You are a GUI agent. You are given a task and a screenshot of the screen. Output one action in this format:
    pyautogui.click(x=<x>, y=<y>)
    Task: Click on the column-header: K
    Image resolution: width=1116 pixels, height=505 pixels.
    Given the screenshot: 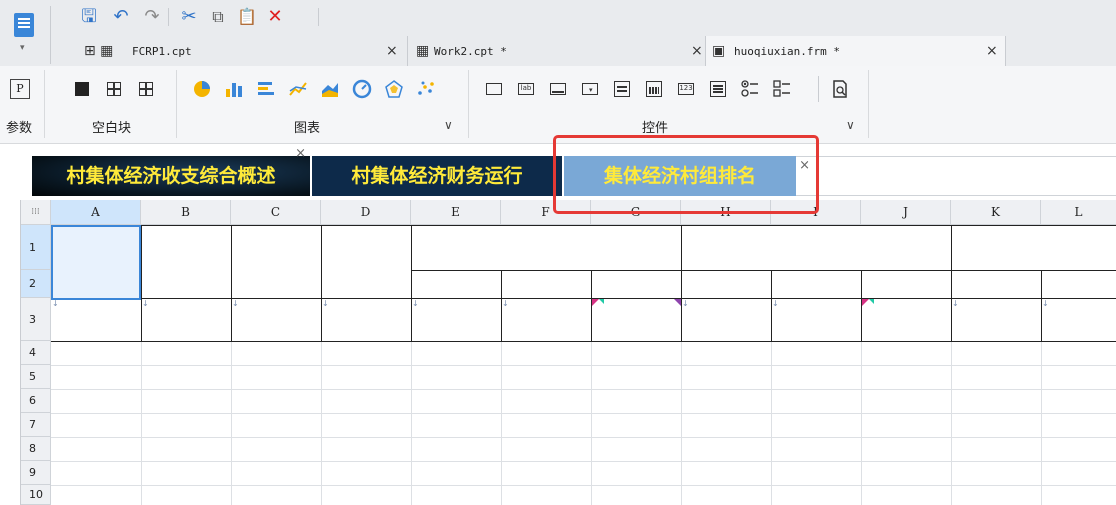 What is the action you would take?
    pyautogui.click(x=996, y=212)
    